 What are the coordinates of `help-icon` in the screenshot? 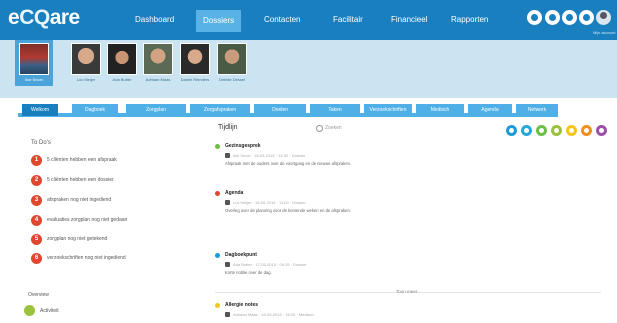 It's located at (586, 17).